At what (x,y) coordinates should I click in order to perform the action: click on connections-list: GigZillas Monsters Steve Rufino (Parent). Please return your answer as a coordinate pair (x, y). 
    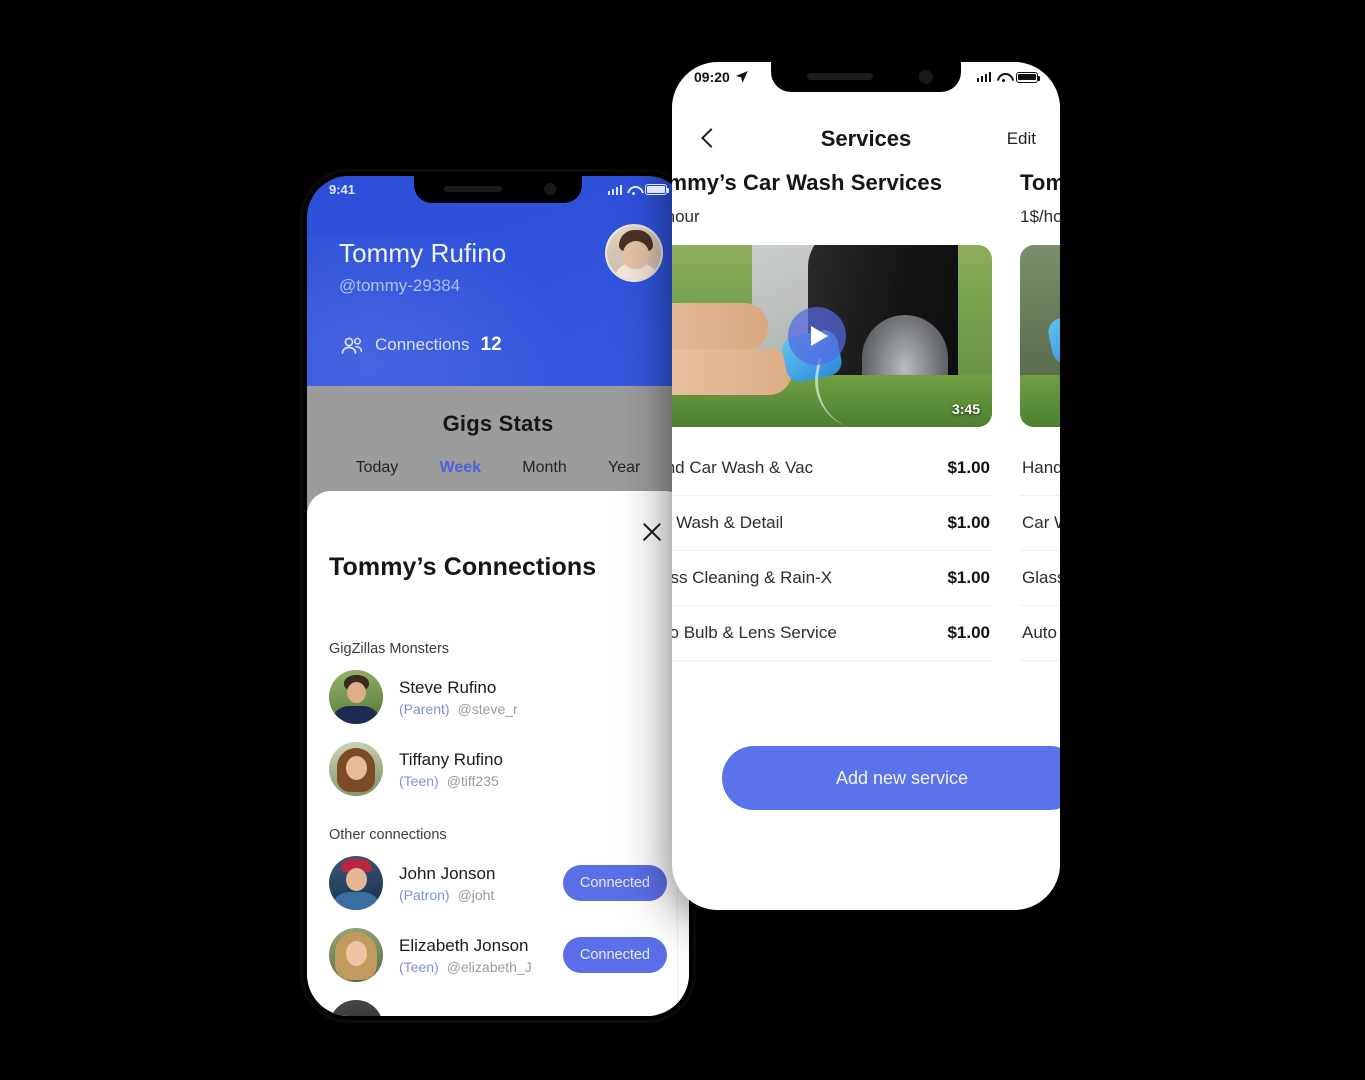
    Looking at the image, I should click on (498, 823).